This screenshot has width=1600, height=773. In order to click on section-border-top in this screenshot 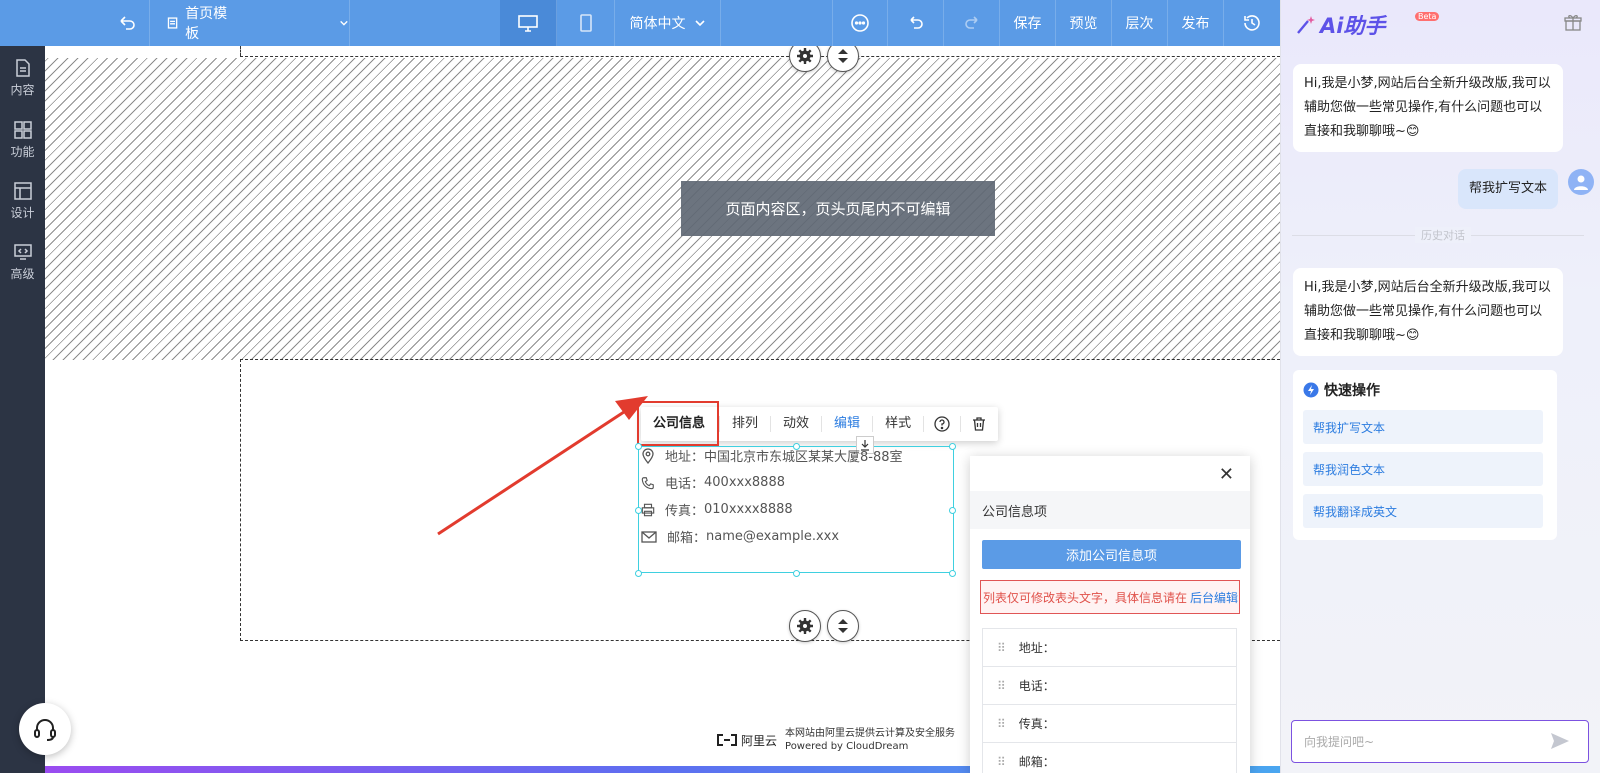, I will do `click(760, 56)`.